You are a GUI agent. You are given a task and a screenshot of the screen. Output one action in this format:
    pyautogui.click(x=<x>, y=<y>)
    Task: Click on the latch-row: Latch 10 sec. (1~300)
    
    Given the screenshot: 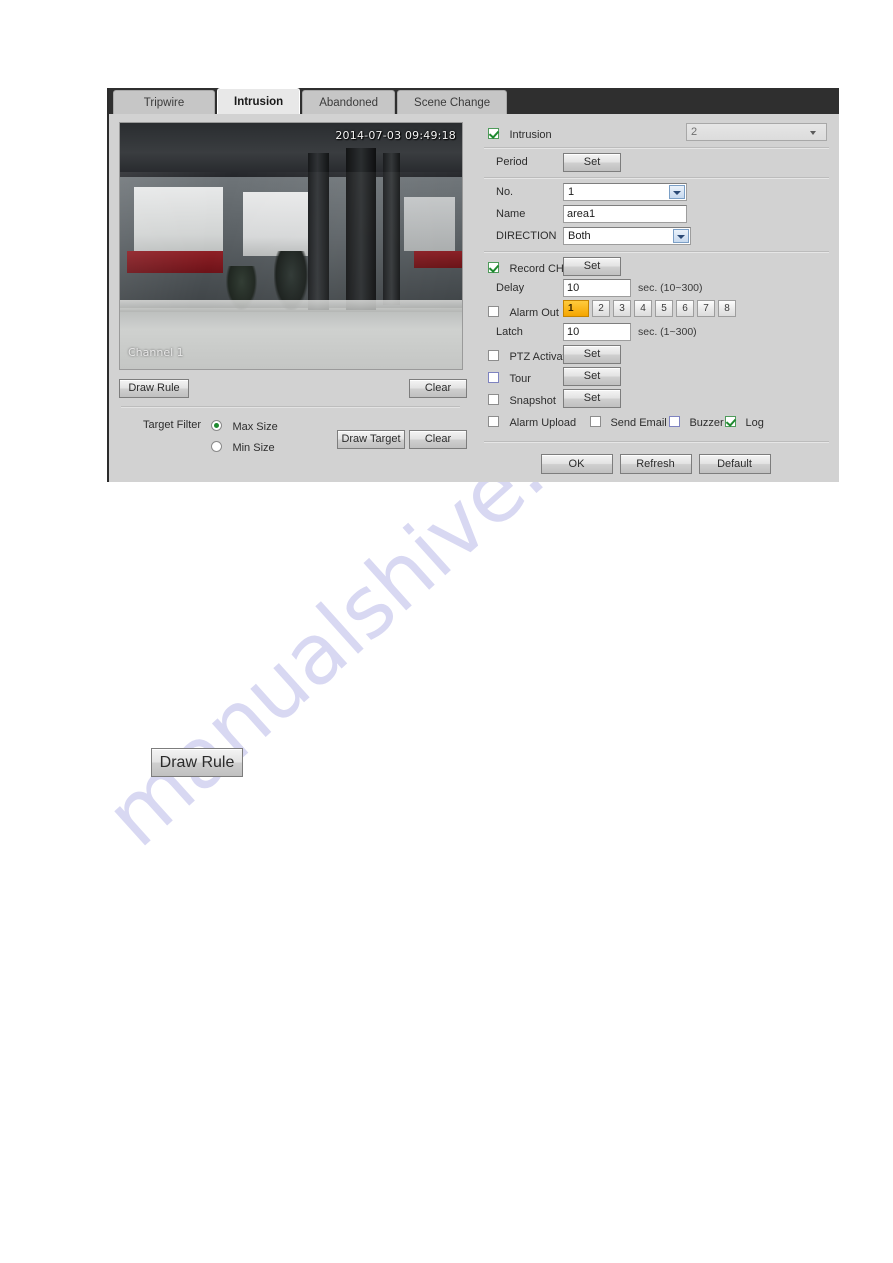 What is the action you would take?
    pyautogui.click(x=656, y=333)
    